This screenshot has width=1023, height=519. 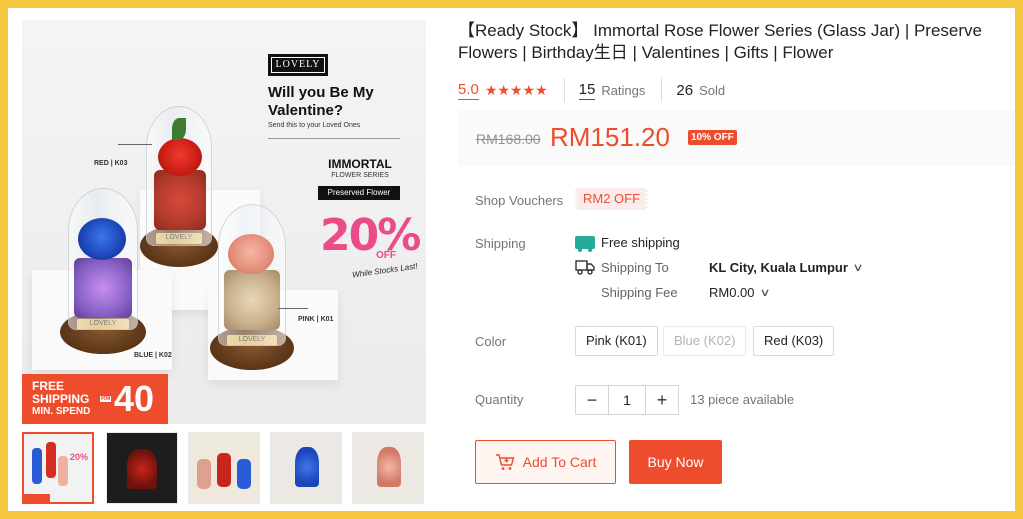 I want to click on current-price: RM151.20, so click(x=610, y=137).